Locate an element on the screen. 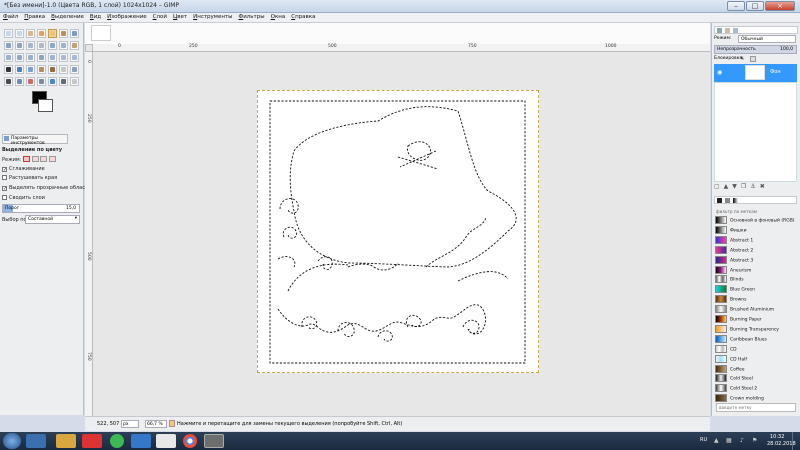  background-color-swatch is located at coordinates (45, 105).